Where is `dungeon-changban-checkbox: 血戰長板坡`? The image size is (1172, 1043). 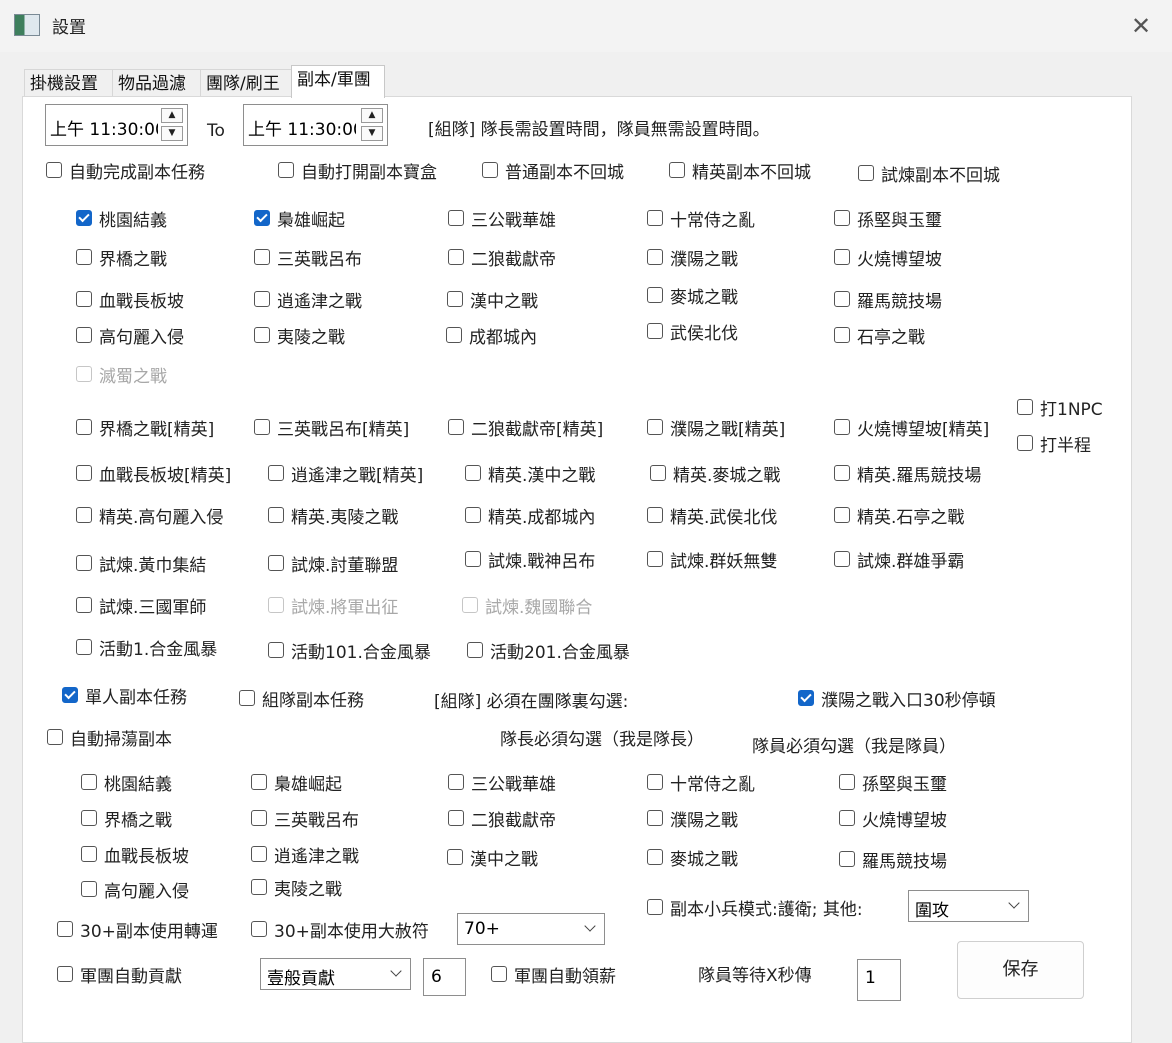 dungeon-changban-checkbox: 血戰長板坡 is located at coordinates (130, 299).